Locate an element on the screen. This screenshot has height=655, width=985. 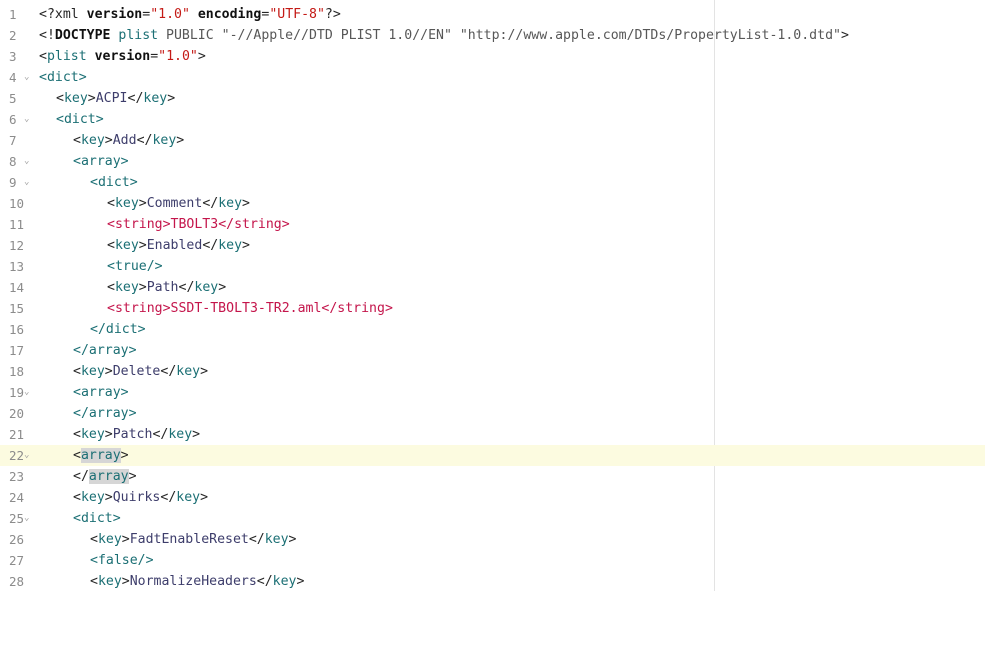
line-number: 2 is located at coordinates (13, 35).